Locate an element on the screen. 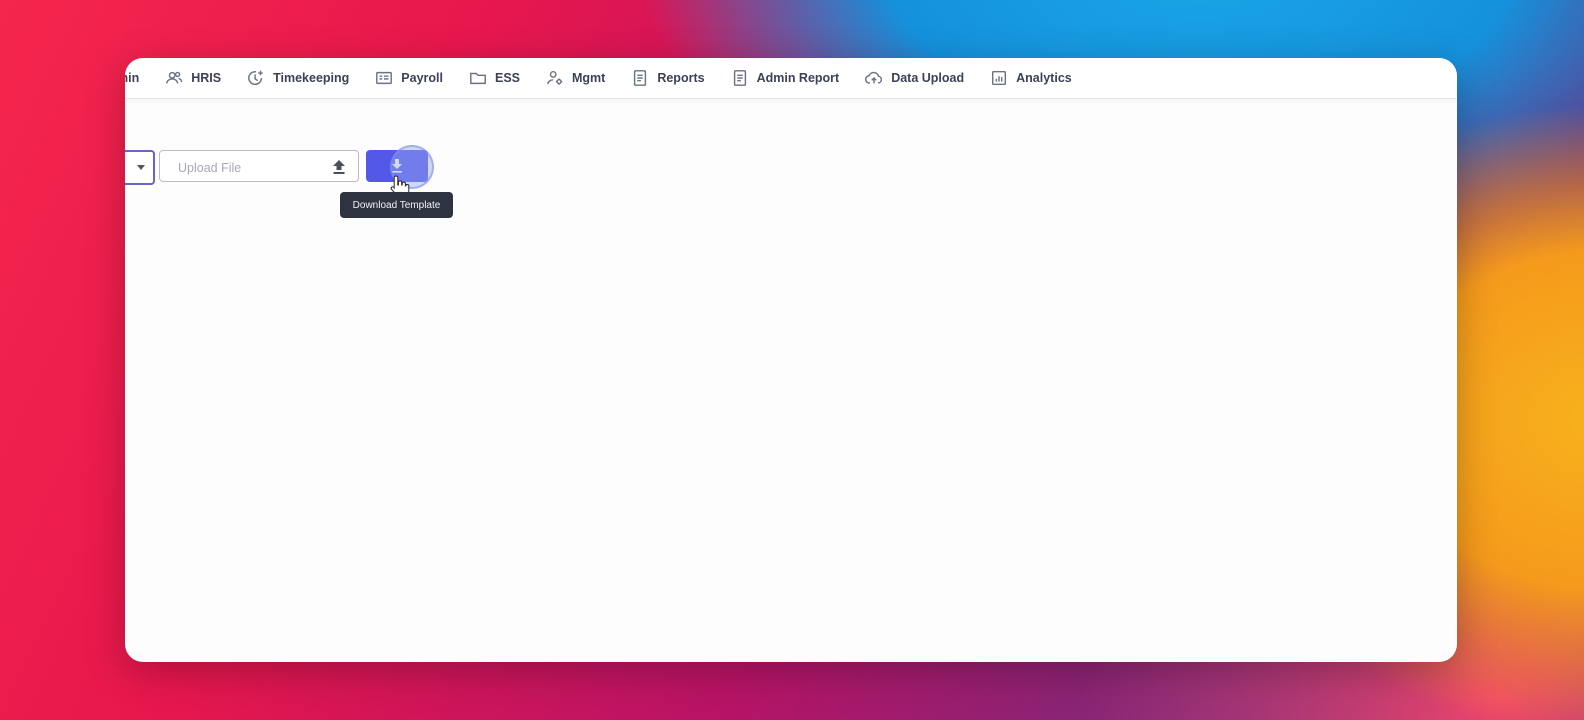 Image resolution: width=1584 pixels, height=720 pixels. nav-item-label: Mgmt is located at coordinates (589, 78).